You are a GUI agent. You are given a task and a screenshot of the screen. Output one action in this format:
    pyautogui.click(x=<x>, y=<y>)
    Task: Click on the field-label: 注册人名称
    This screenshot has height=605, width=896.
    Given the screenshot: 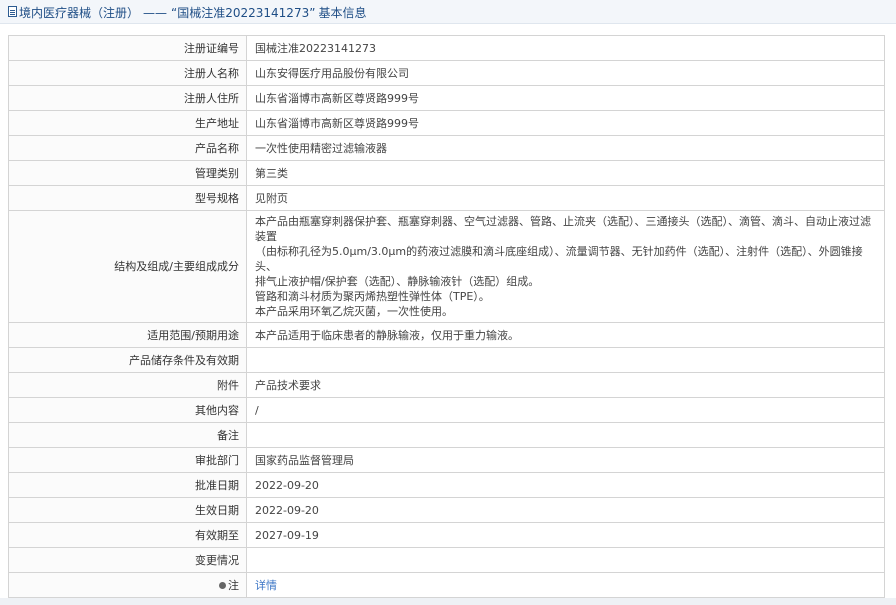 What is the action you would take?
    pyautogui.click(x=127, y=73)
    